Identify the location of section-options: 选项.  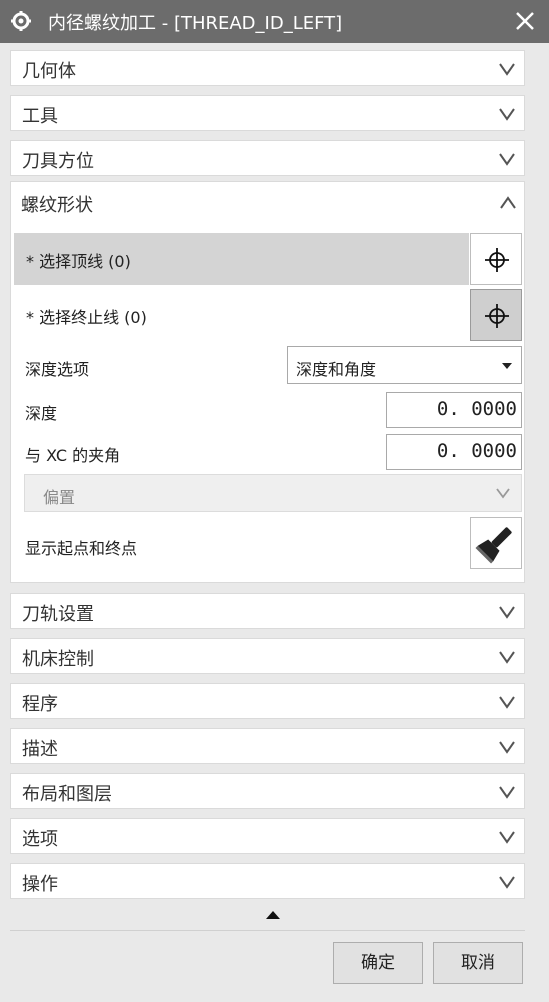
(267, 836).